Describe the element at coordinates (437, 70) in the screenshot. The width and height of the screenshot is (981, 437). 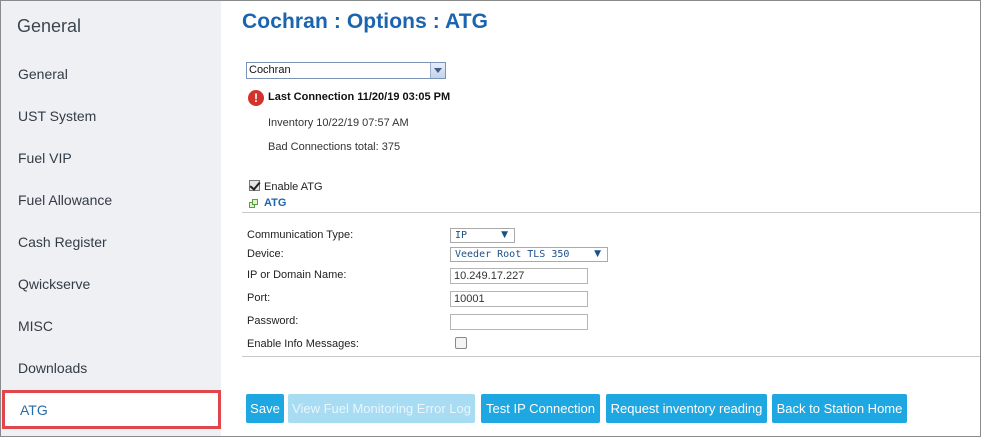
I see `chevron-down-icon` at that location.